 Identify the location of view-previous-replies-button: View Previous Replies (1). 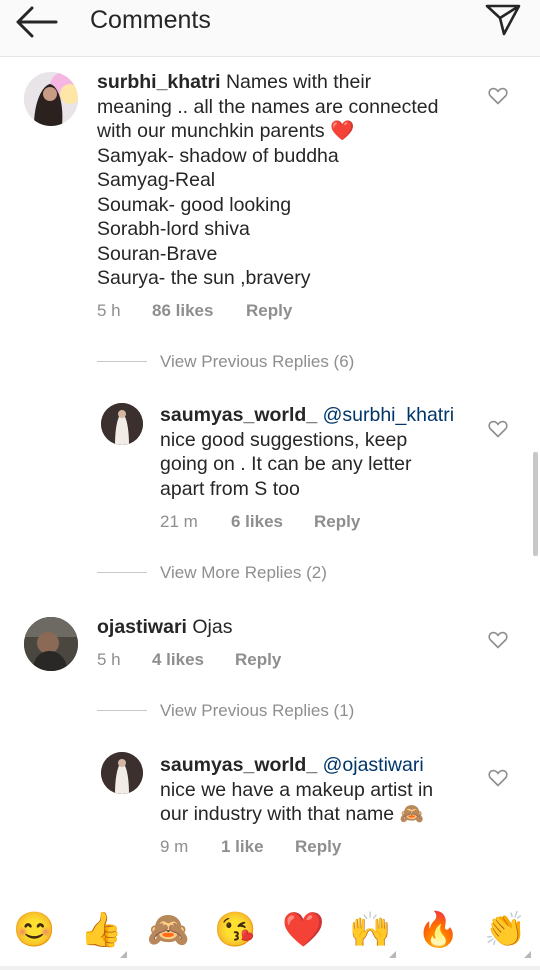
(257, 711).